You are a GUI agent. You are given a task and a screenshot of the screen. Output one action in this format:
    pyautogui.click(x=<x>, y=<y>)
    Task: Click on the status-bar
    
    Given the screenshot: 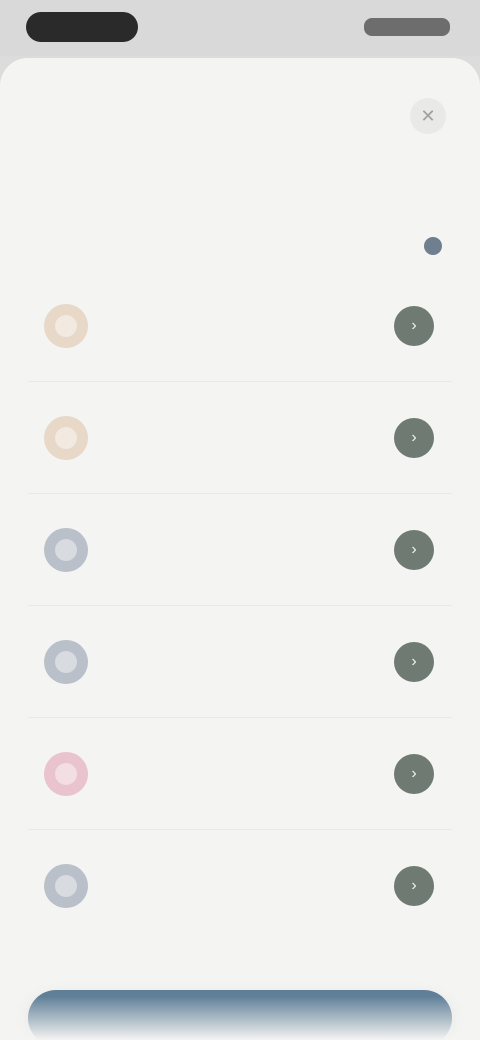 What is the action you would take?
    pyautogui.click(x=240, y=28)
    